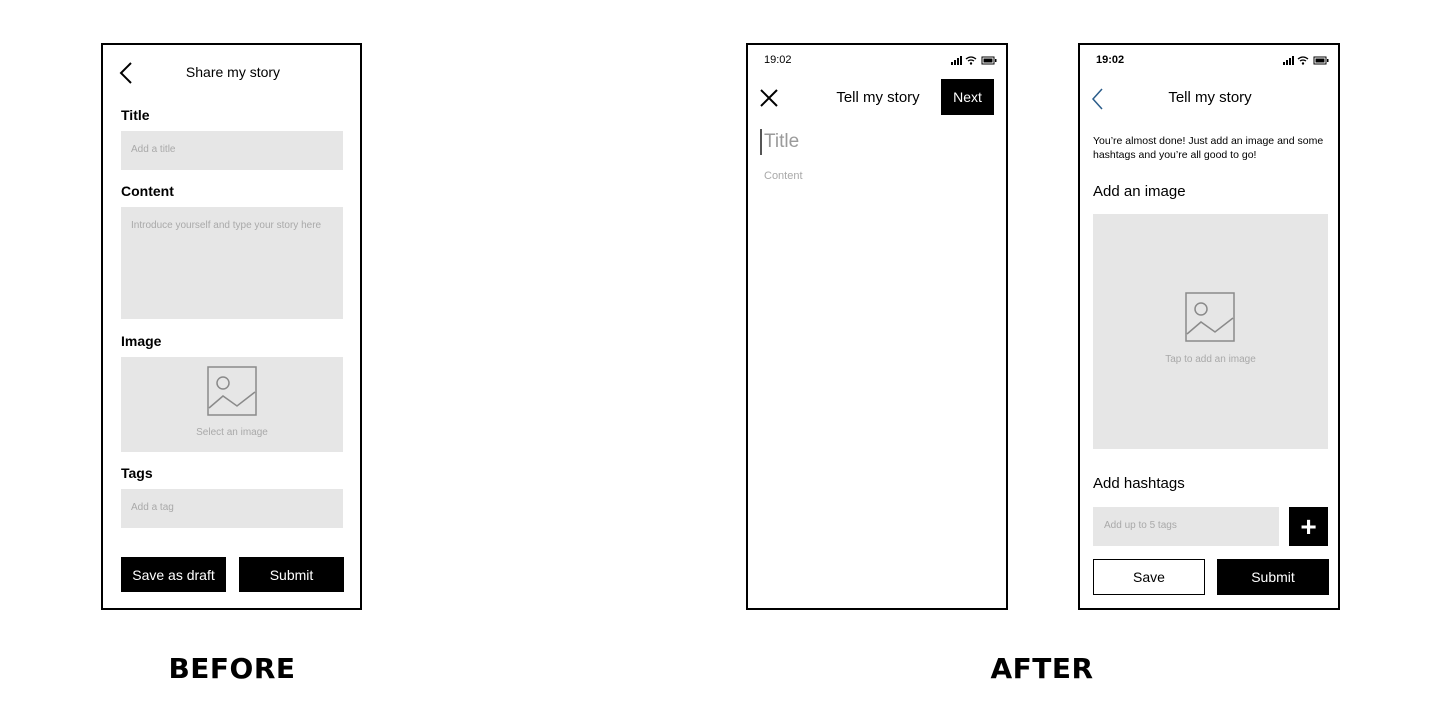 This screenshot has width=1440, height=713. I want to click on next-button: Next, so click(967, 97).